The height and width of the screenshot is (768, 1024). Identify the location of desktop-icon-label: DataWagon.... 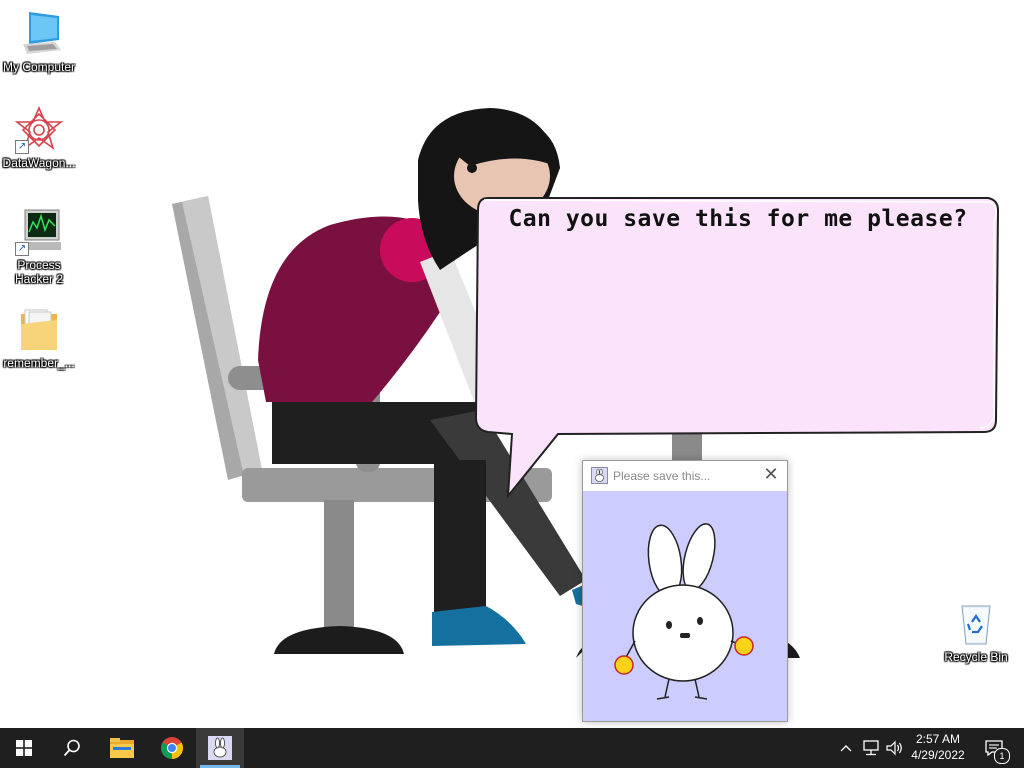
(39, 163).